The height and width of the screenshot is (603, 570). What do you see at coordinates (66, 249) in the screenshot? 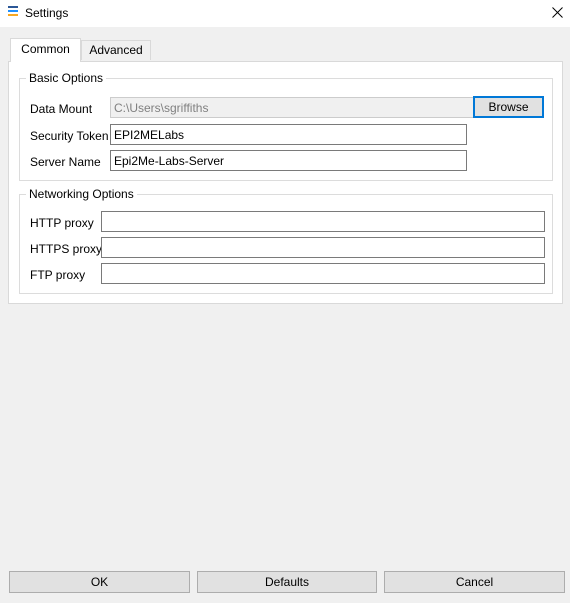
I see `https-proxy-label: HTTPS proxy` at bounding box center [66, 249].